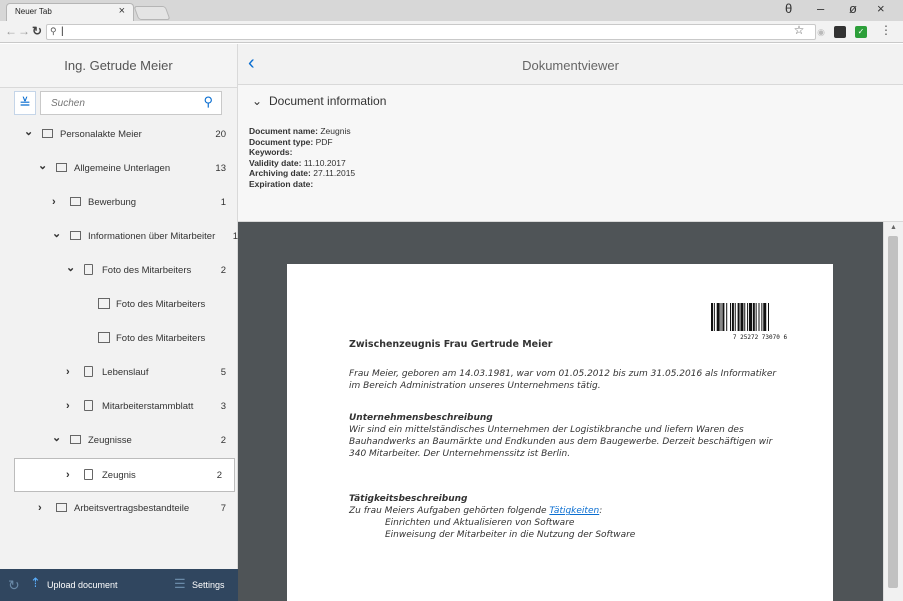 Image resolution: width=903 pixels, height=601 pixels. What do you see at coordinates (70, 12) in the screenshot?
I see `browser-tab: Neuer Tab ×` at bounding box center [70, 12].